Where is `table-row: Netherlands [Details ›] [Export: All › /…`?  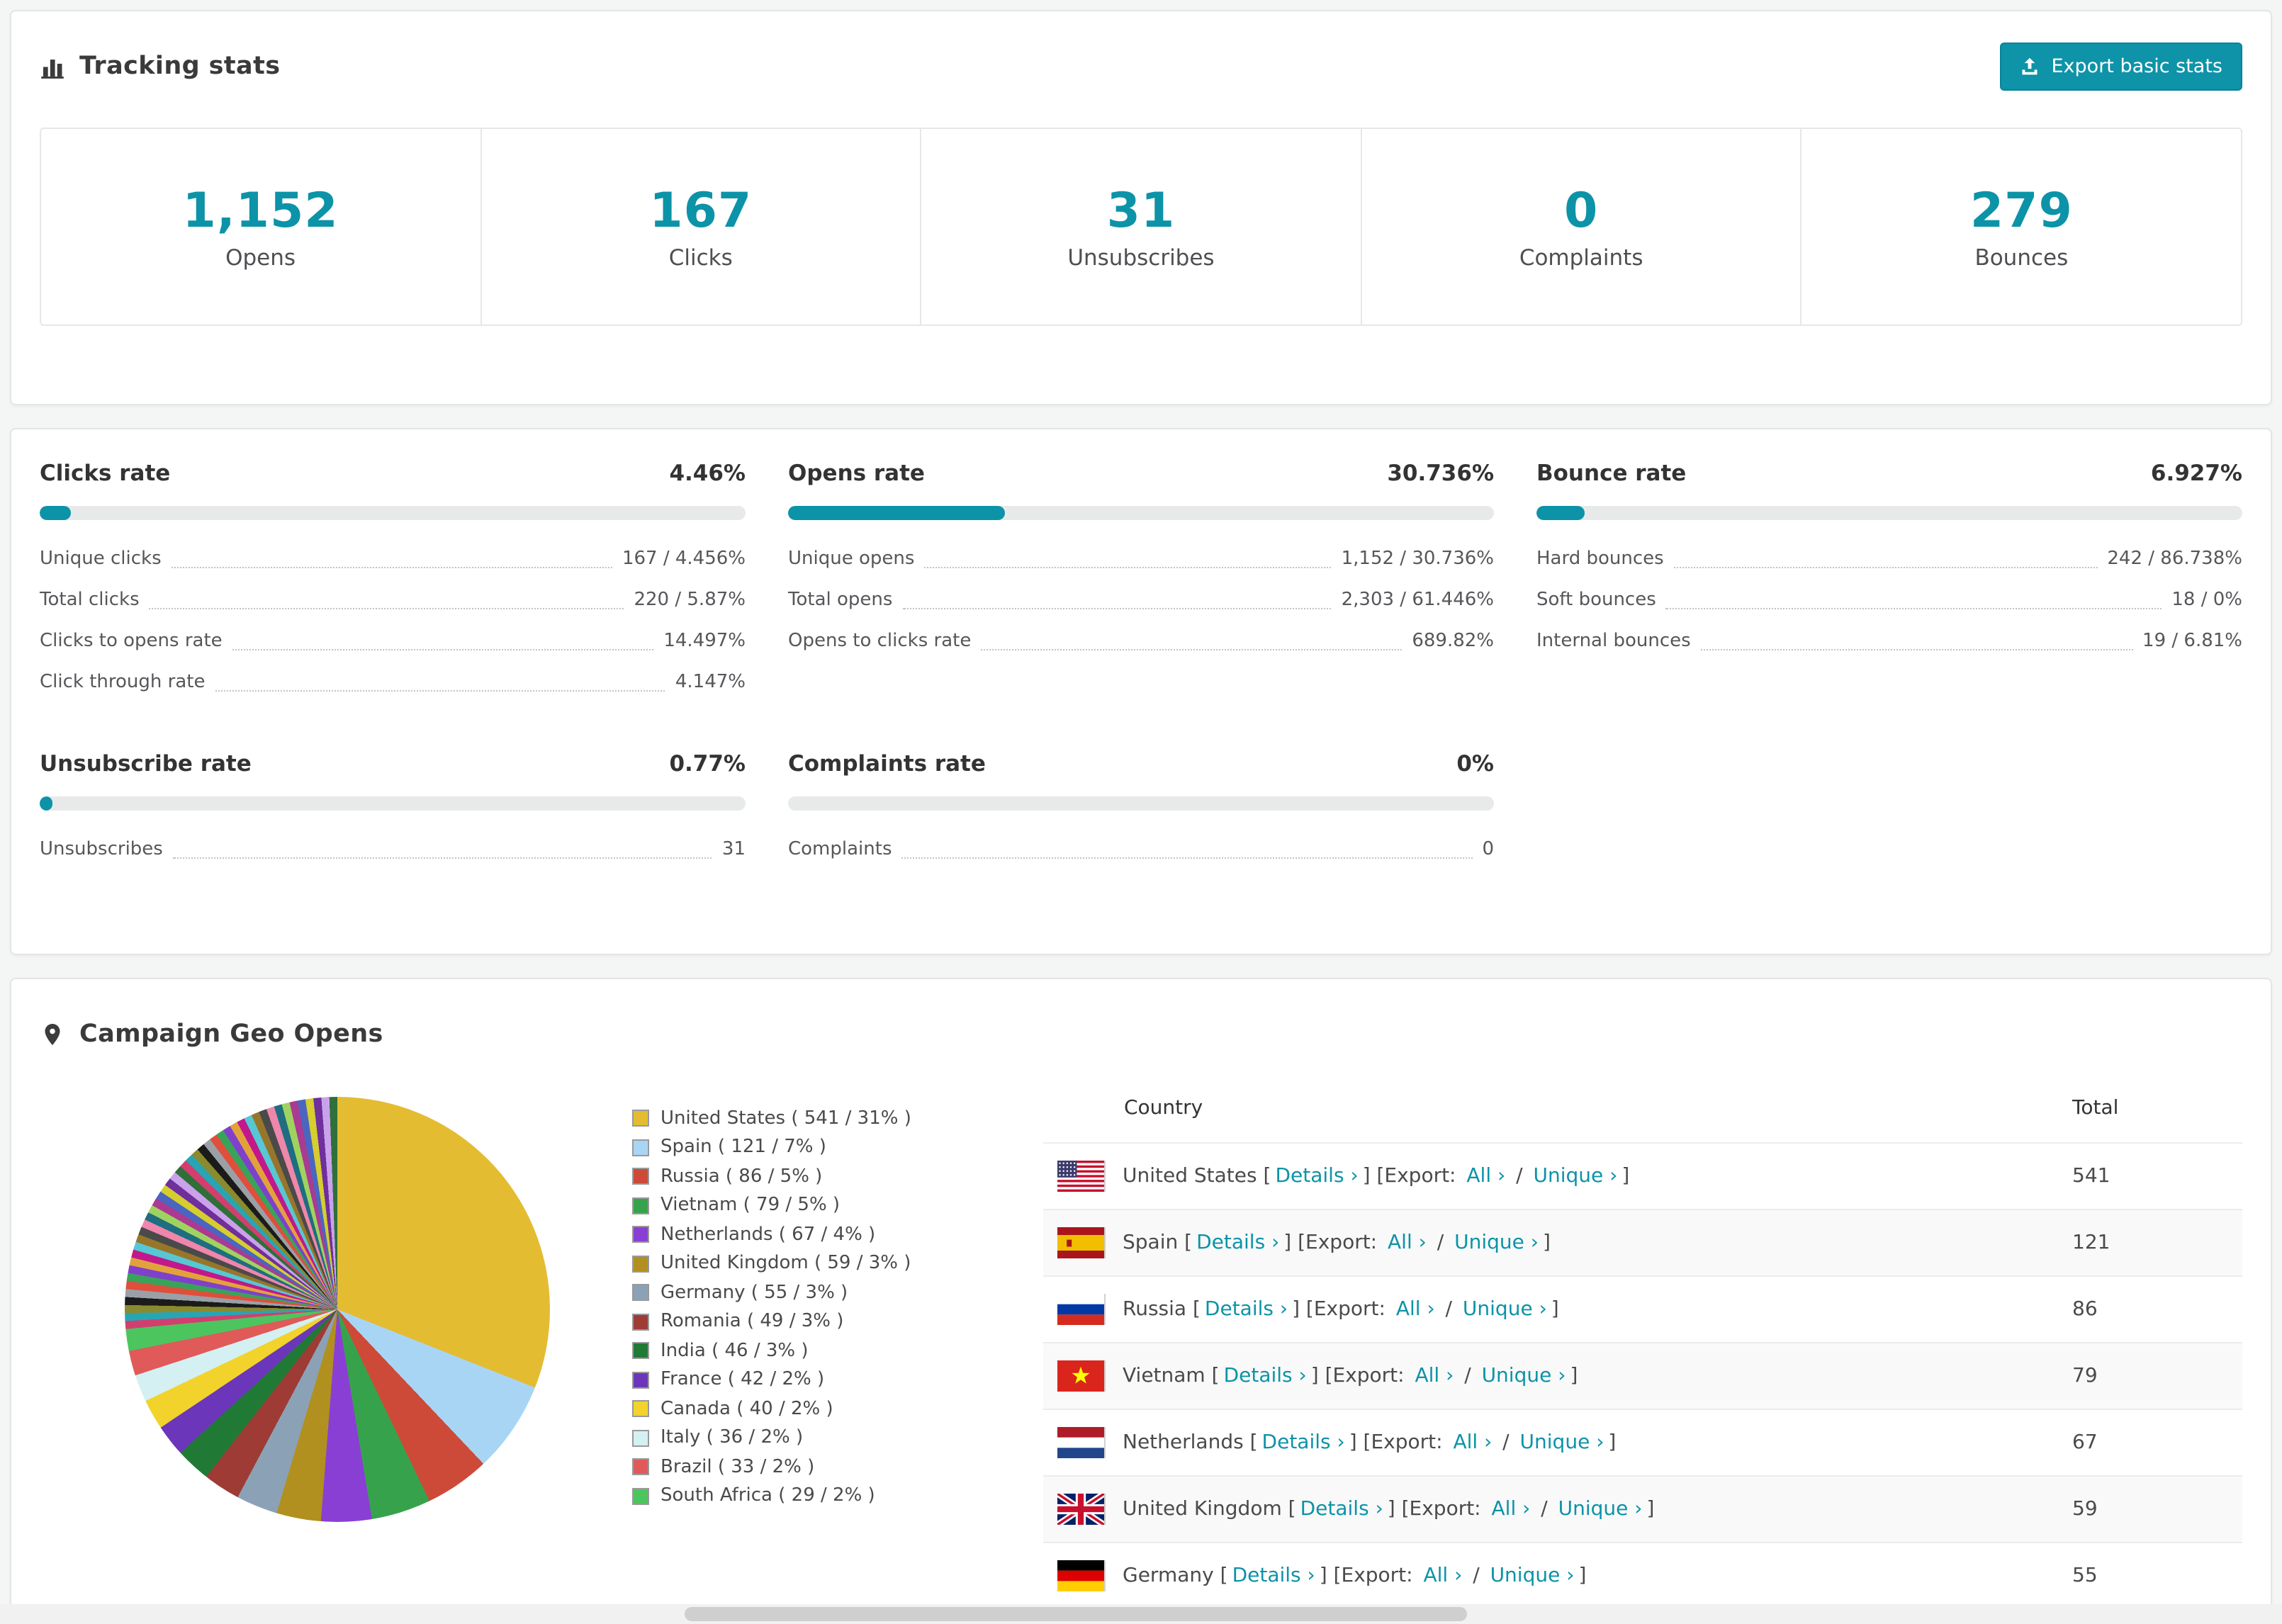 table-row: Netherlands [Details ›] [Export: All › /… is located at coordinates (1643, 1442).